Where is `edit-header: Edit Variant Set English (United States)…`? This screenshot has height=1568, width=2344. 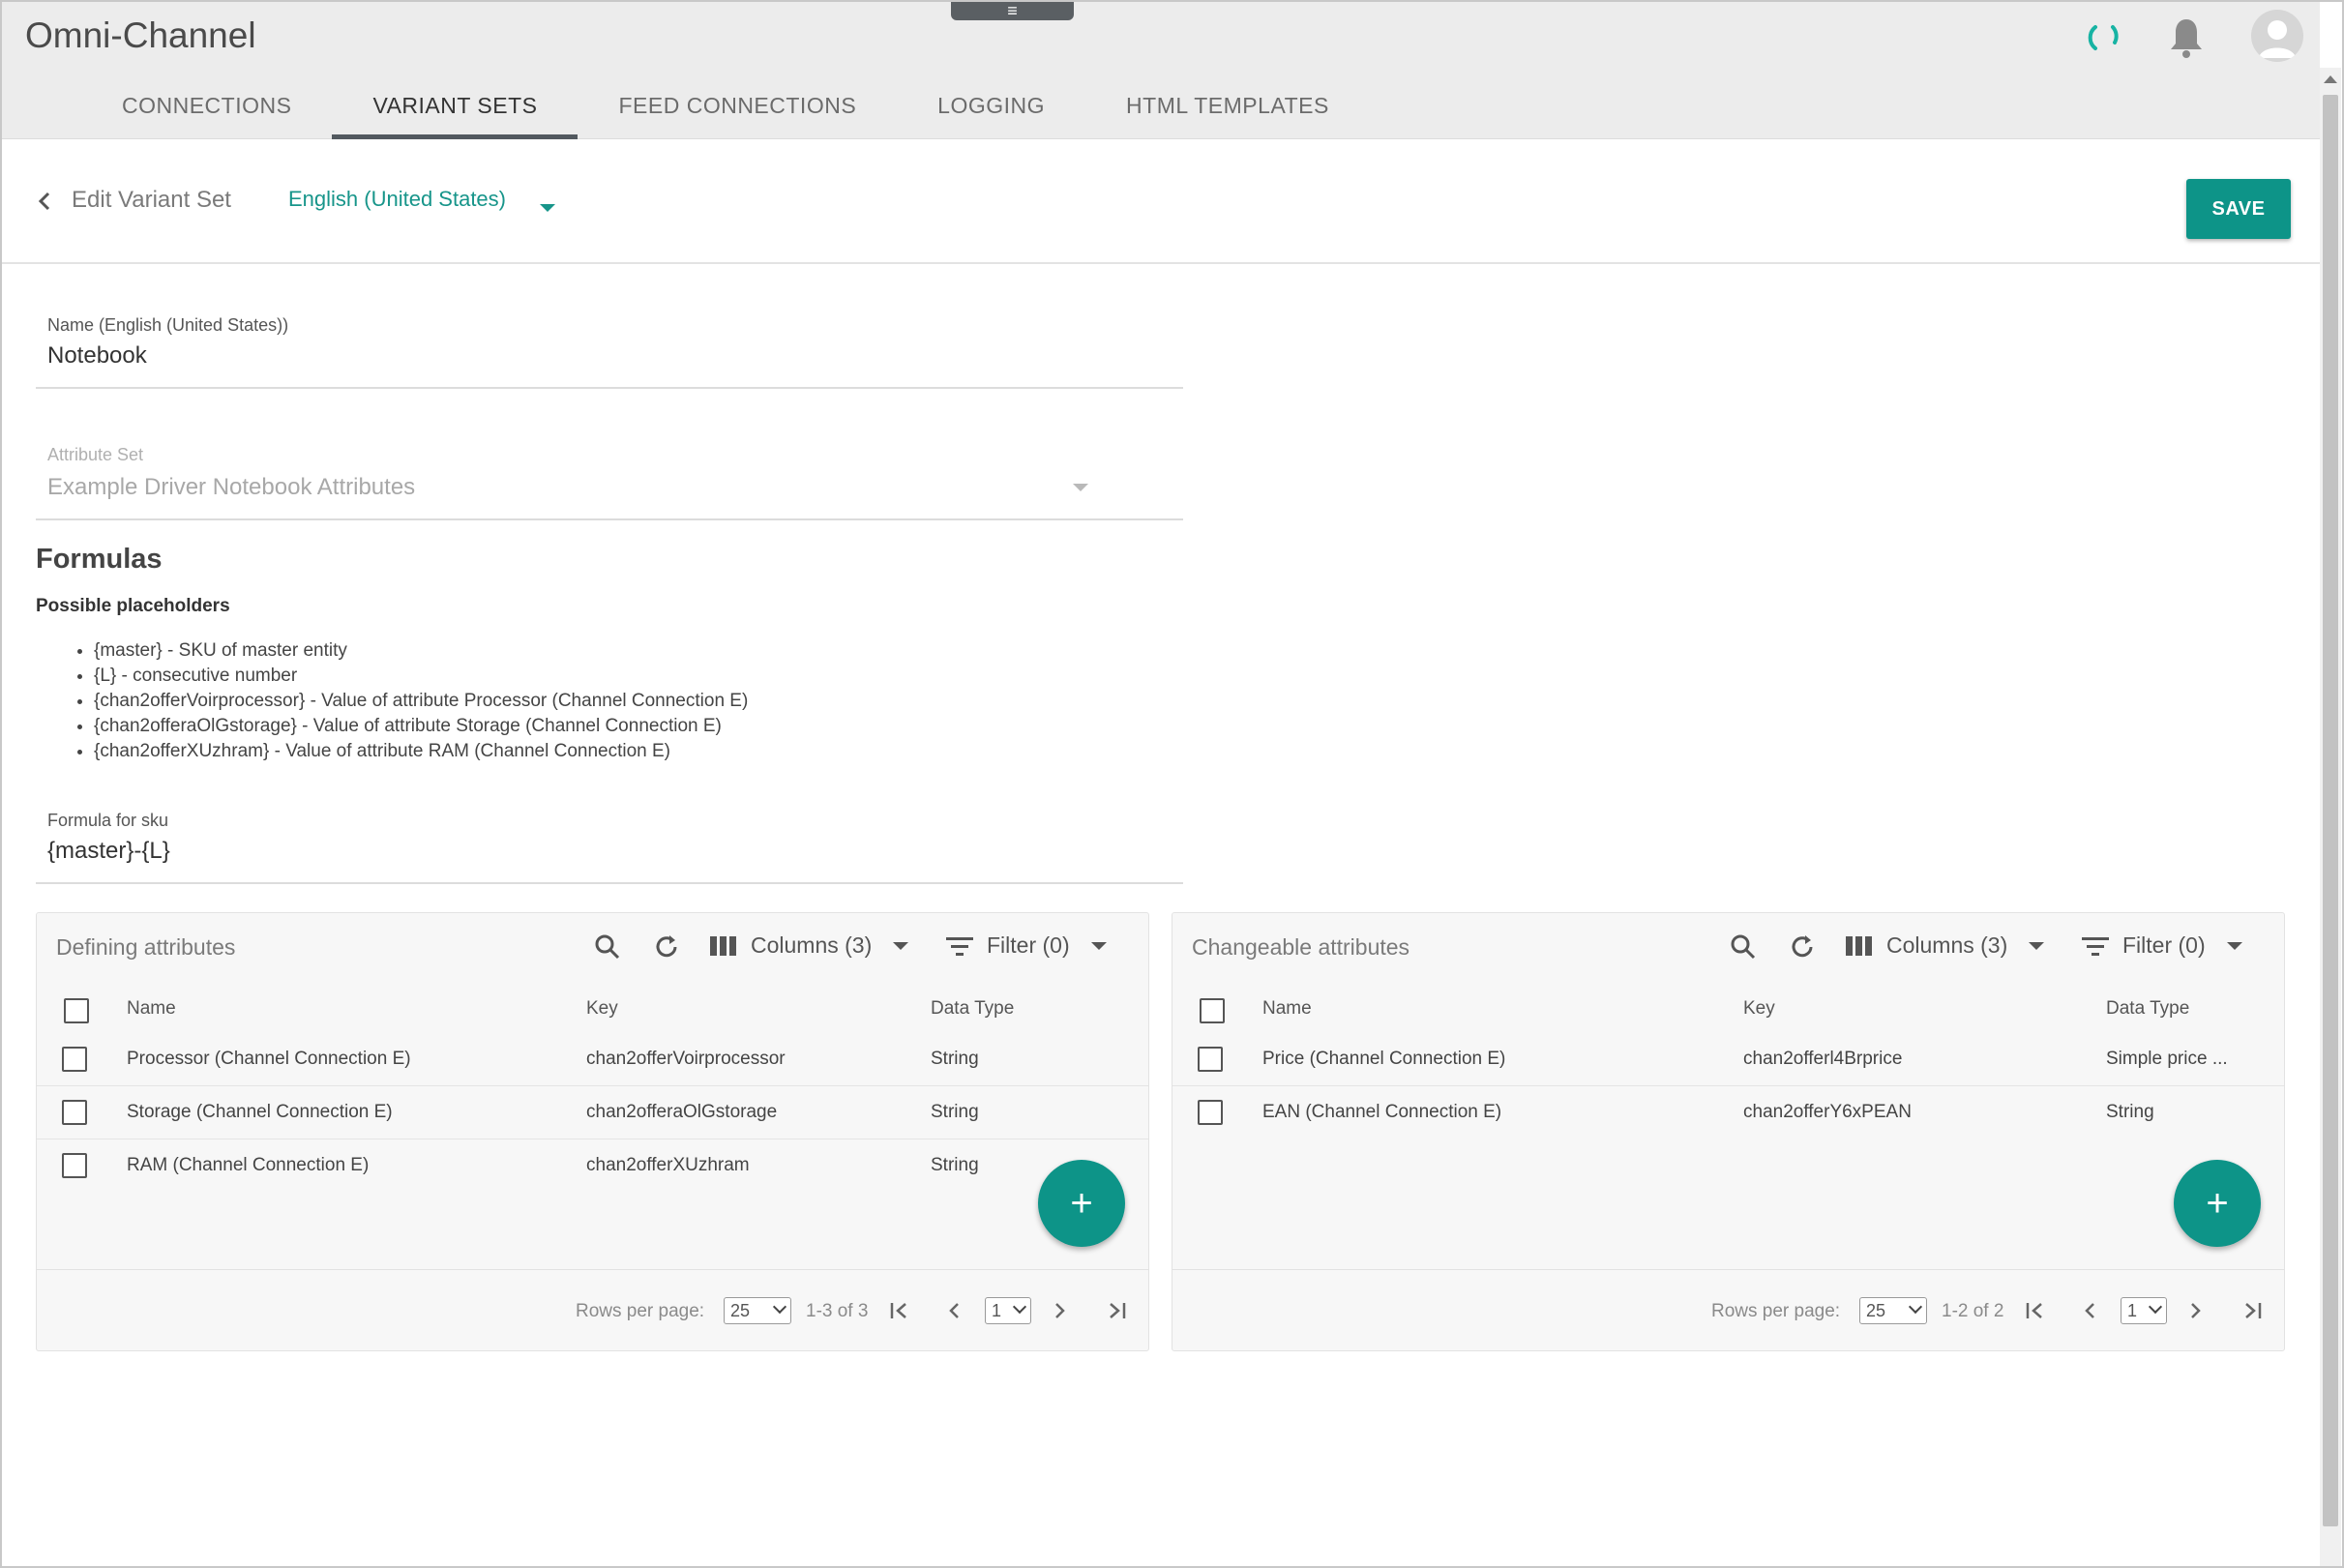 edit-header: Edit Variant Set English (United States)… is located at coordinates (1161, 202).